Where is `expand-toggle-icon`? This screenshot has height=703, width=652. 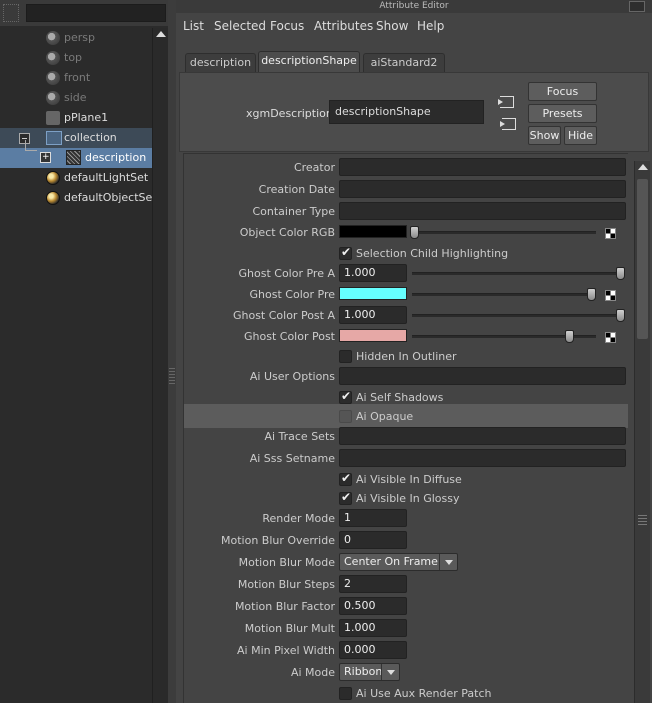
expand-toggle-icon is located at coordinates (45, 157).